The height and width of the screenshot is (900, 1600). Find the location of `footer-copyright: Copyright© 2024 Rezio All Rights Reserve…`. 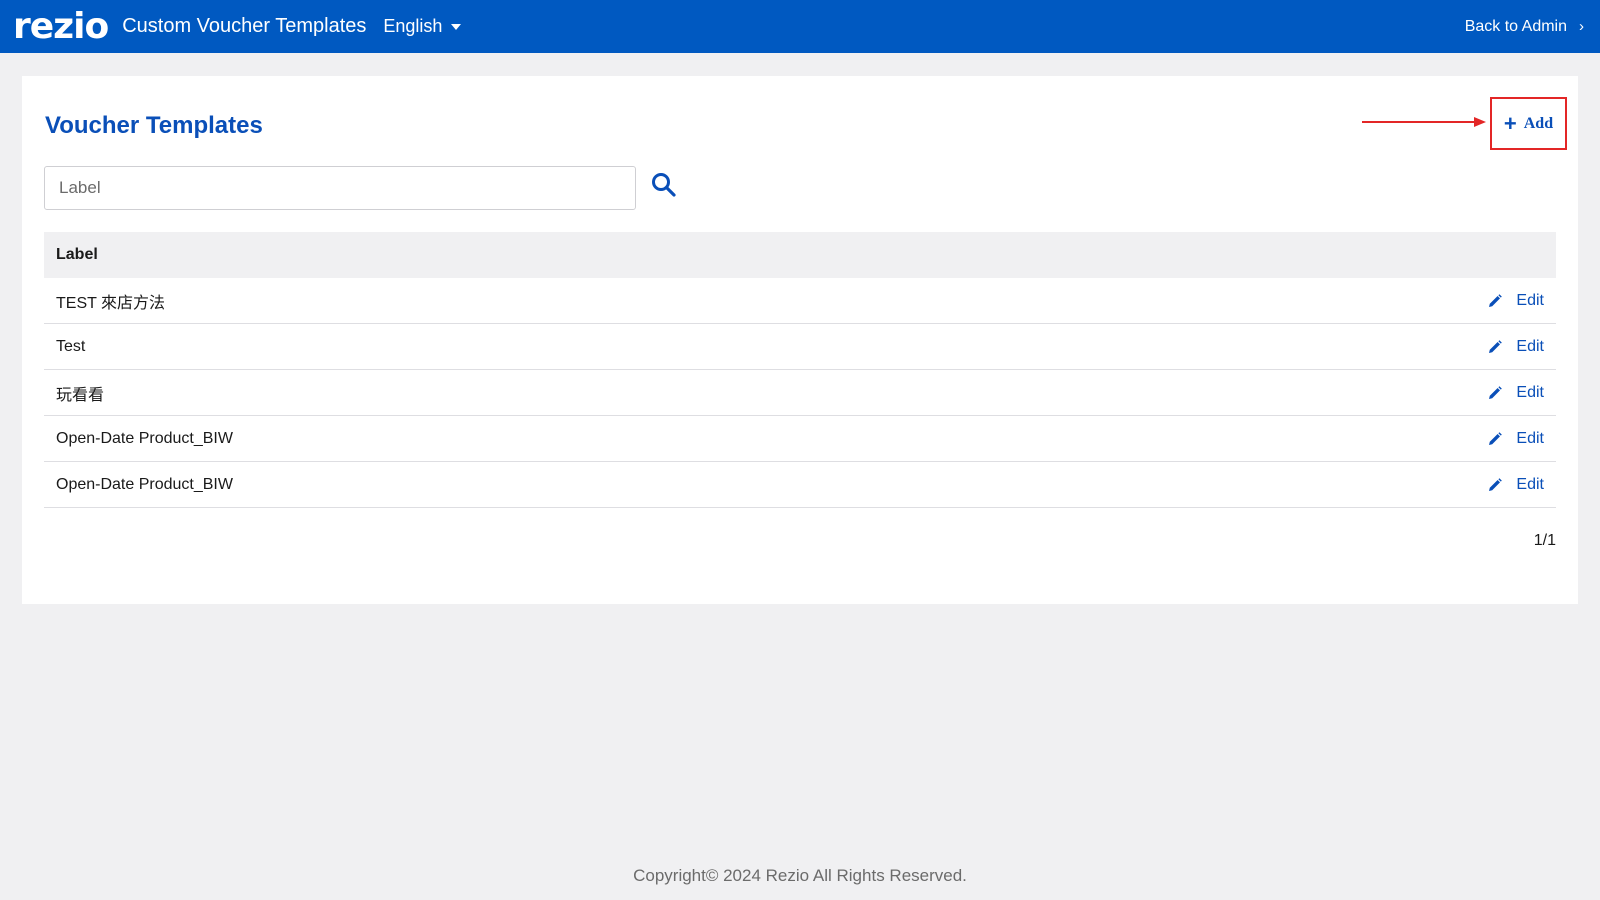

footer-copyright: Copyright© 2024 Rezio All Rights Reserve… is located at coordinates (800, 875).